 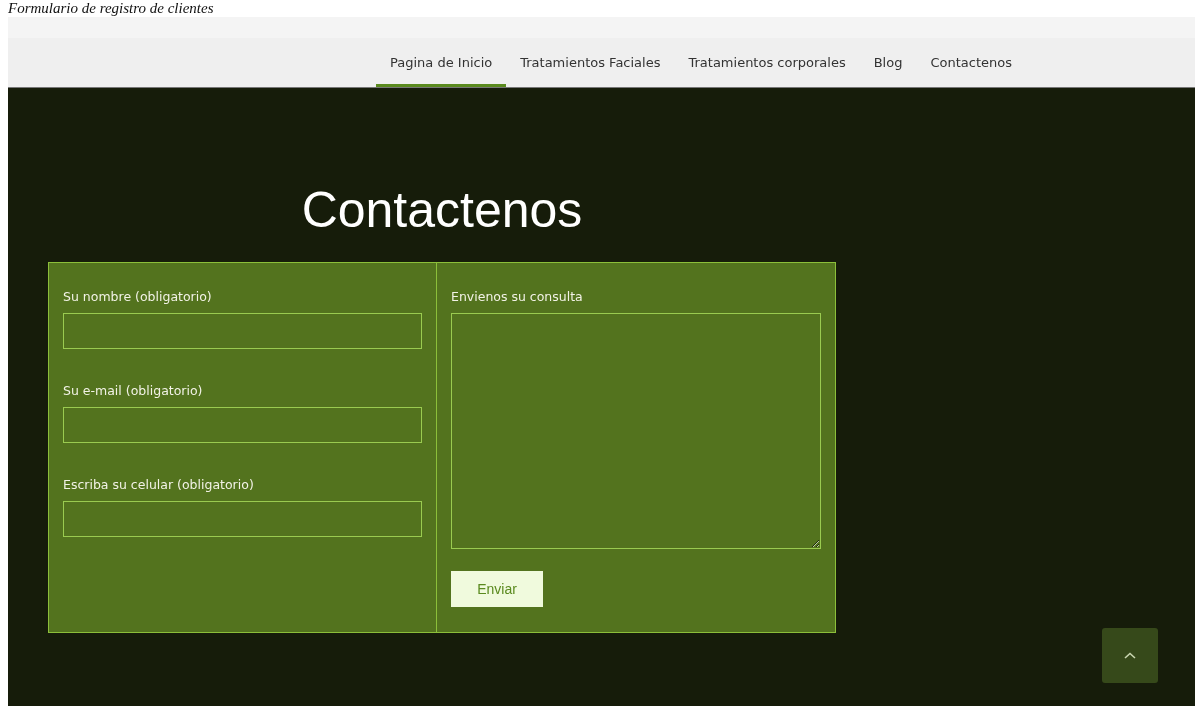 What do you see at coordinates (1130, 655) in the screenshot?
I see `chevron-up-icon` at bounding box center [1130, 655].